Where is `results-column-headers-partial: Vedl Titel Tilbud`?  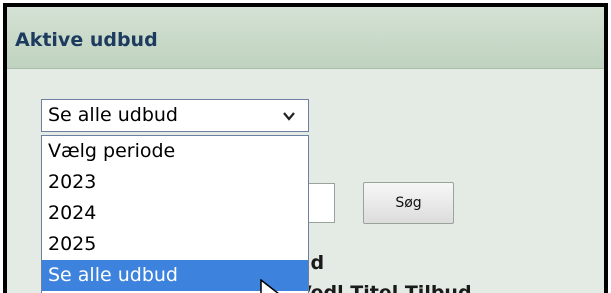
results-column-headers-partial: Vedl Titel Tilbud is located at coordinates (384, 287).